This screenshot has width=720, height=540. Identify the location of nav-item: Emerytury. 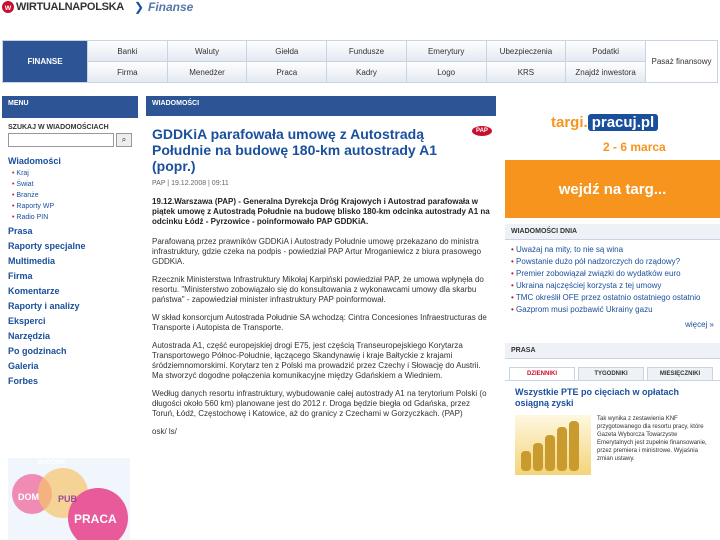
(445, 51).